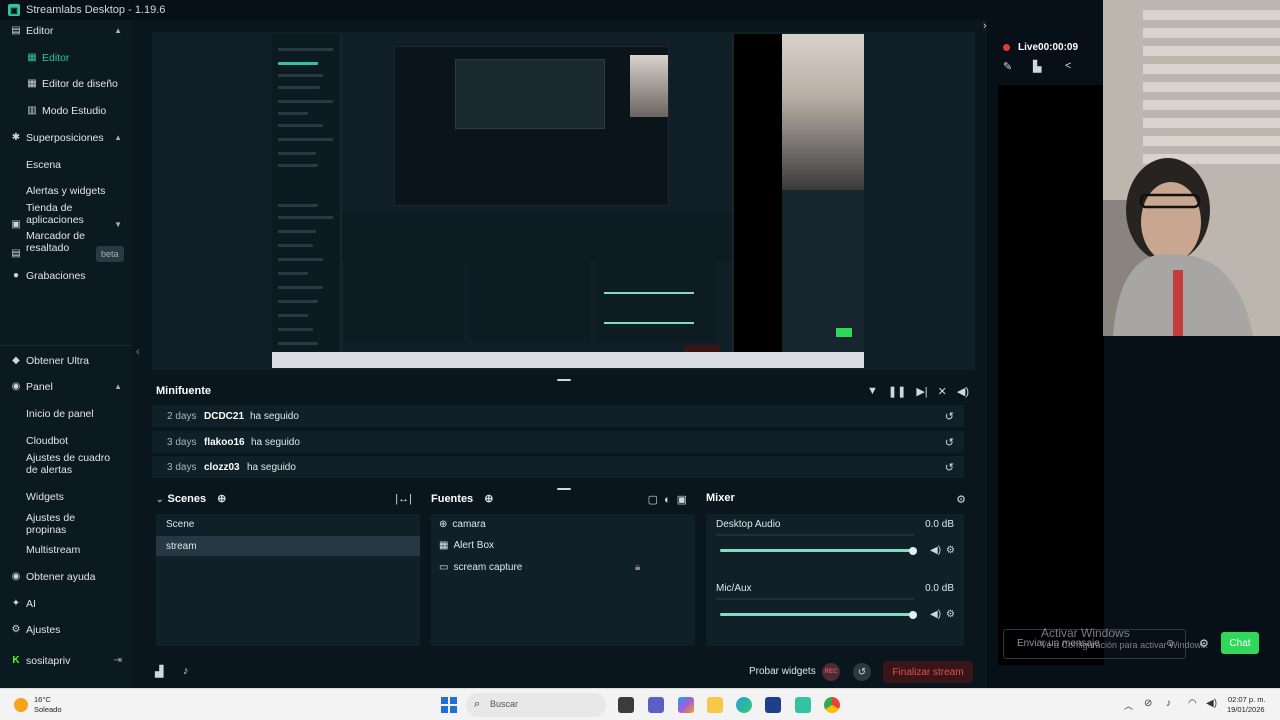 This screenshot has height=720, width=1280. What do you see at coordinates (118, 224) in the screenshot?
I see `chevron-down-icon: ▼` at bounding box center [118, 224].